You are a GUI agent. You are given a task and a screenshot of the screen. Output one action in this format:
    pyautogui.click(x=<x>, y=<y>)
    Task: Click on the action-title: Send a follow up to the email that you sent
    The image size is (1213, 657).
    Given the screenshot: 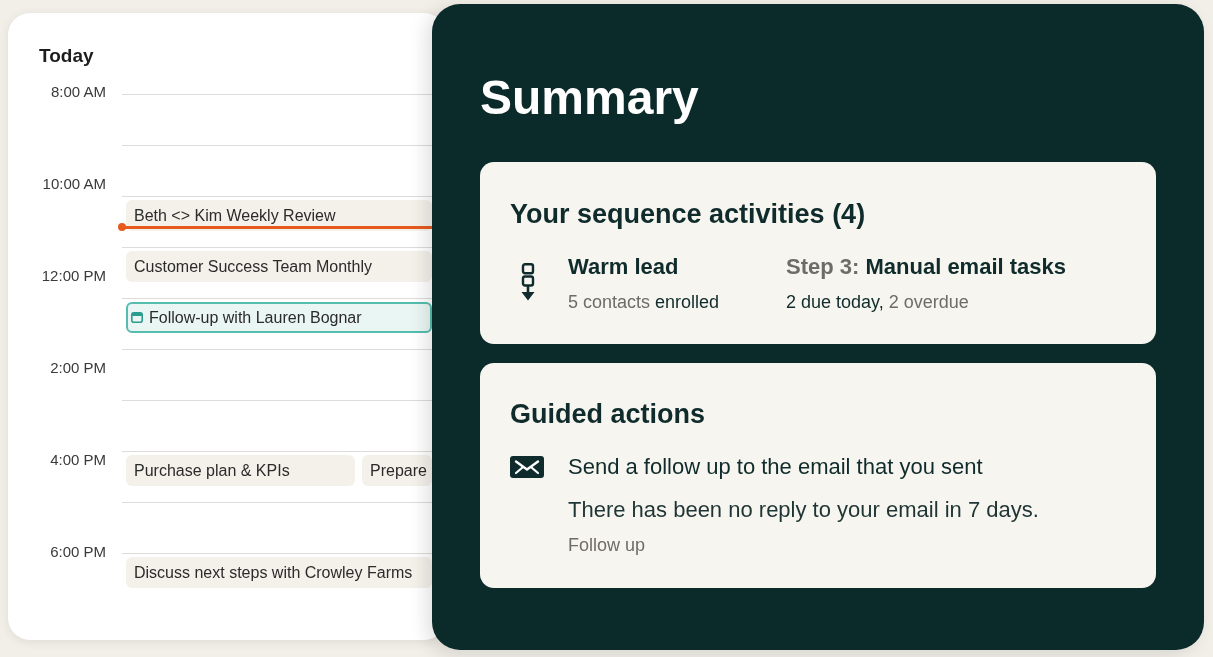 What is the action you would take?
    pyautogui.click(x=775, y=467)
    